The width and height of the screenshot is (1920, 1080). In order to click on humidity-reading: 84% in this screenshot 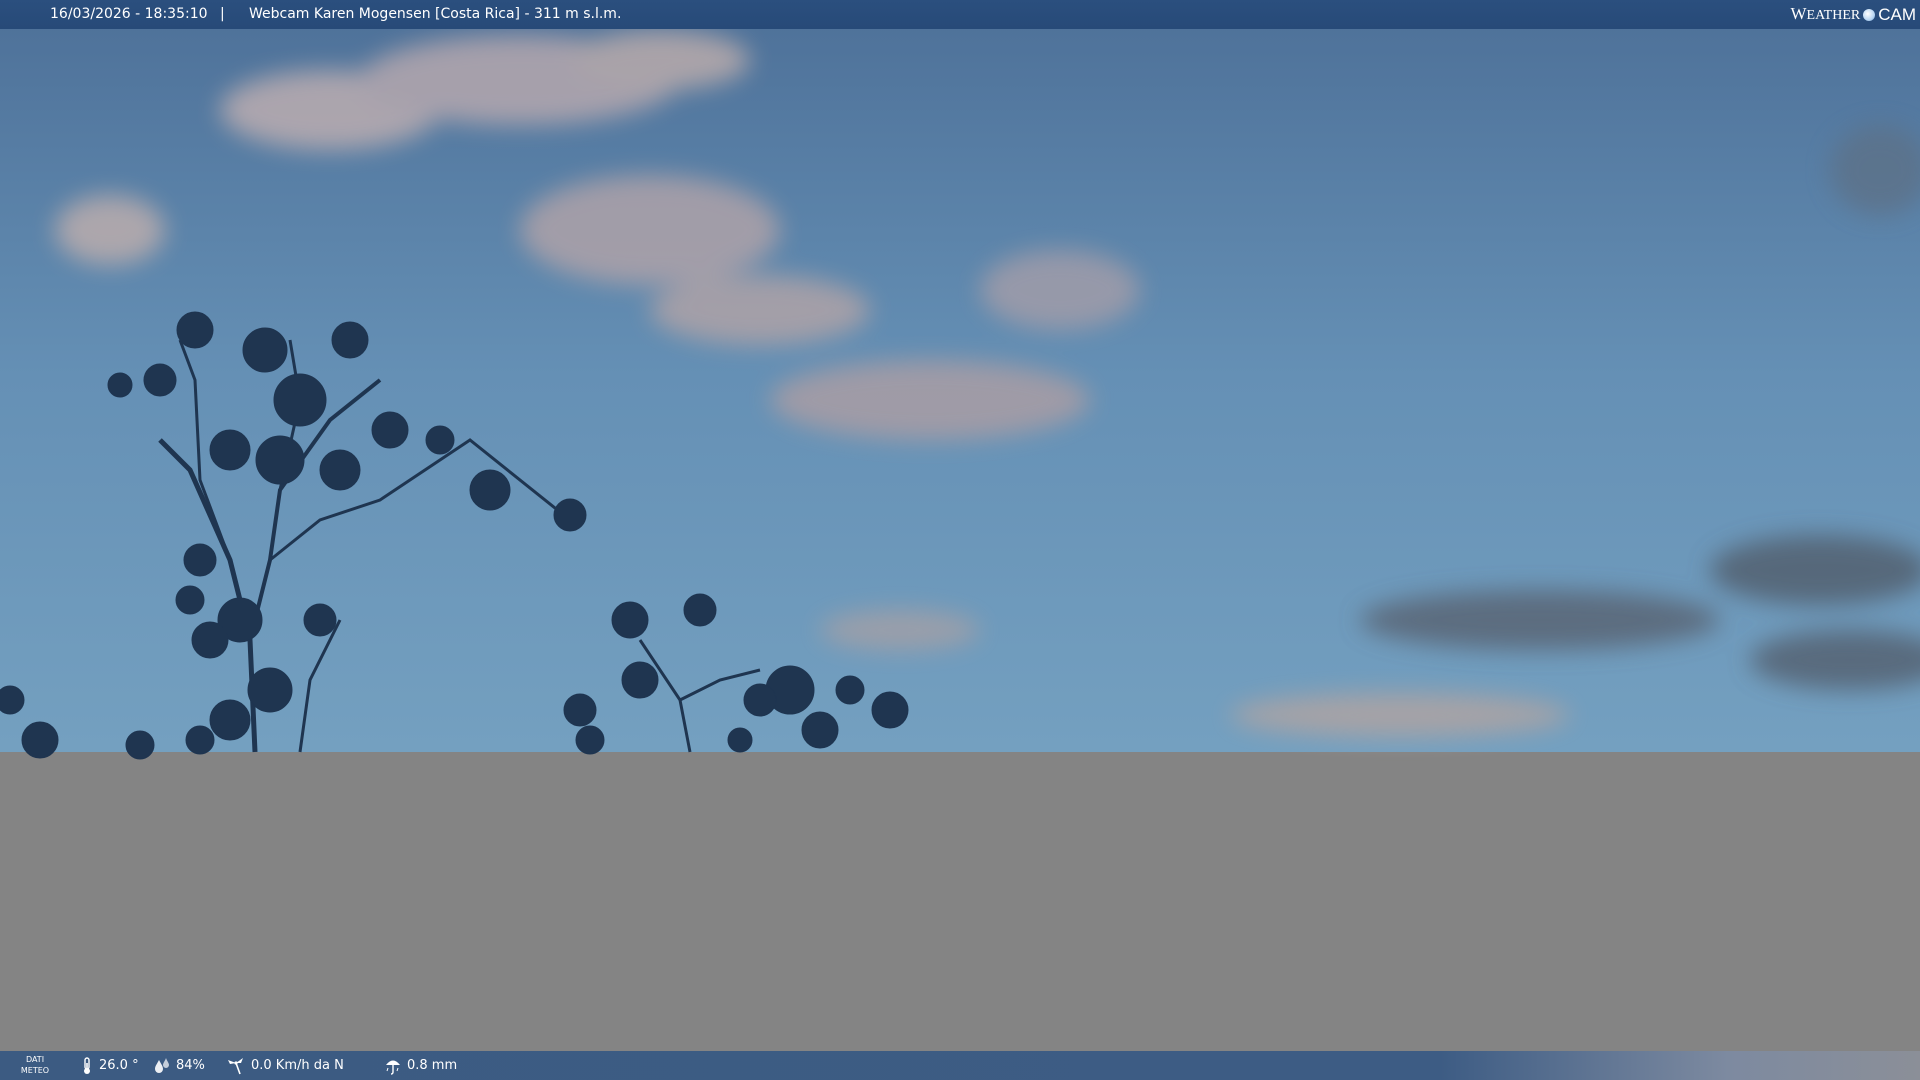, I will do `click(179, 1065)`.